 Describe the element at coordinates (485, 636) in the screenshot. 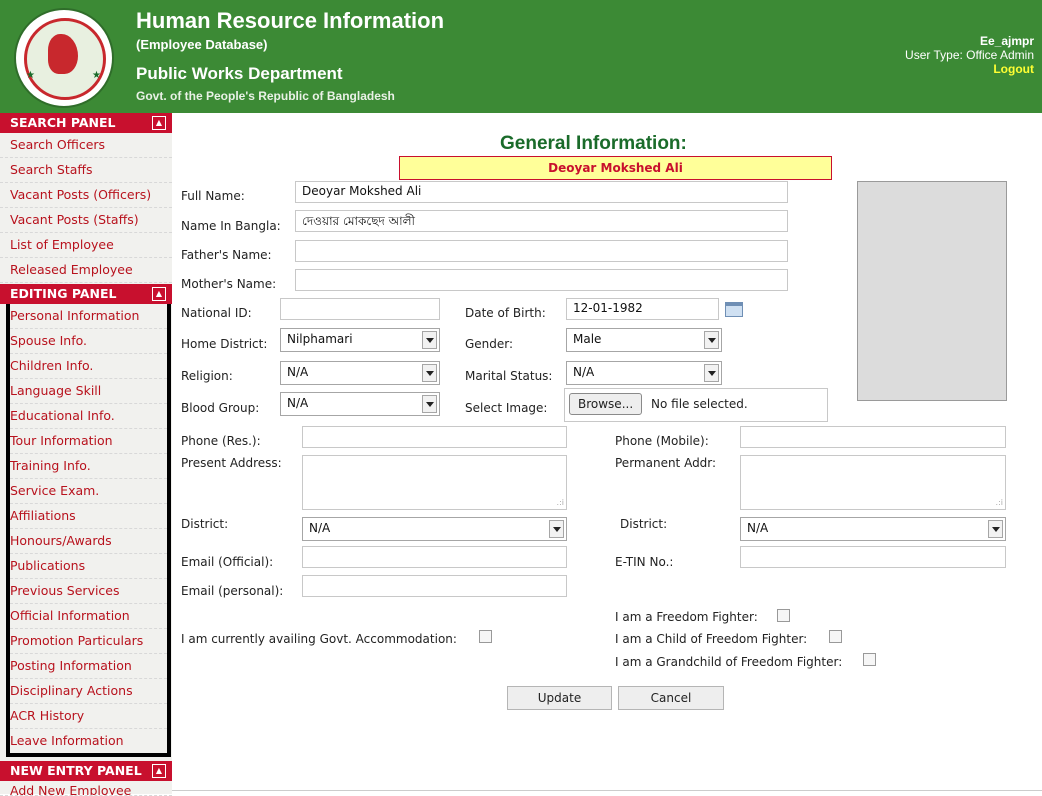

I see `govt-accommodation-checkbox` at that location.